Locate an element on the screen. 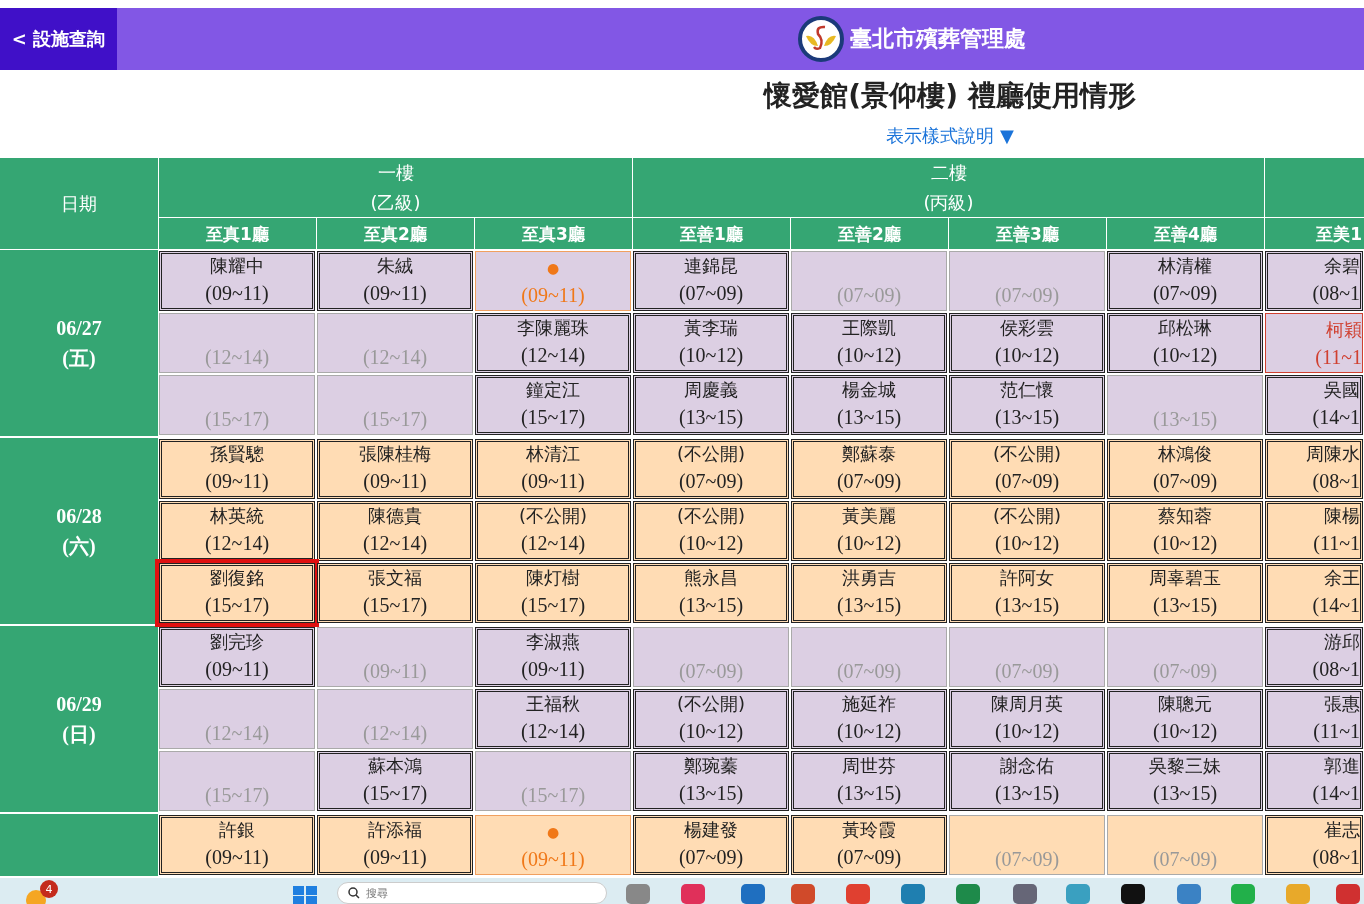  slot-cell: 陳周月英 (10~12) is located at coordinates (1027, 719).